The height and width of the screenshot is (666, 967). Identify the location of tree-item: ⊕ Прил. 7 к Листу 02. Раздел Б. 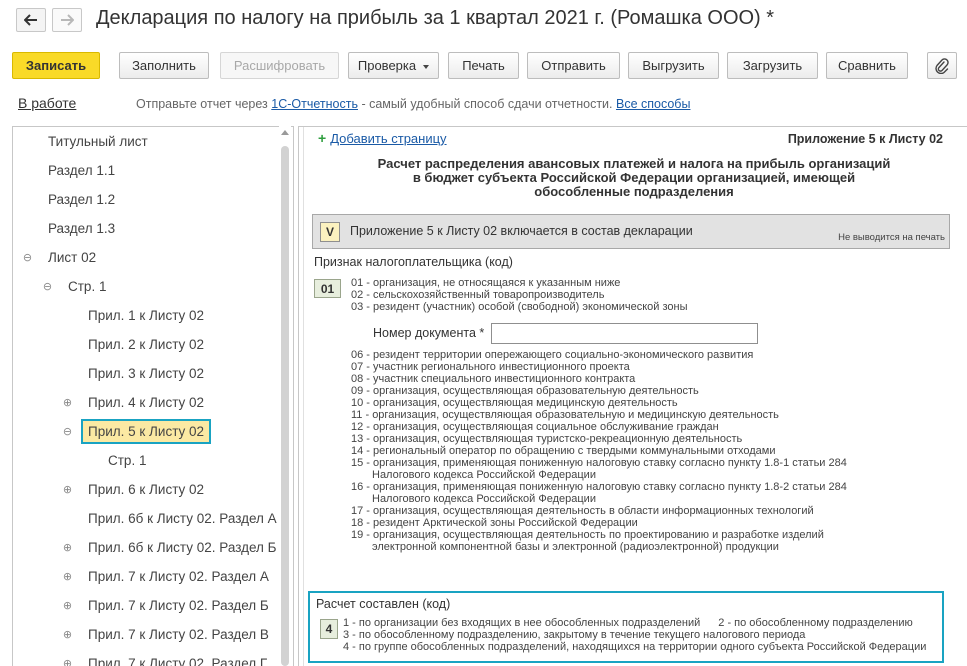
(148, 605).